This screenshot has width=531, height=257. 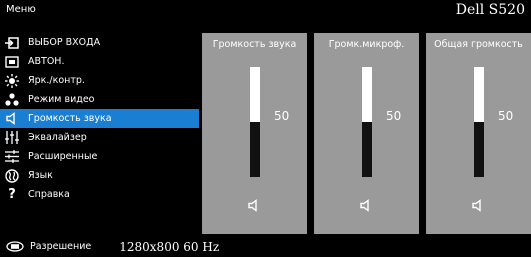 What do you see at coordinates (99, 99) in the screenshot?
I see `sidebar-item-video-mode: Режим видео` at bounding box center [99, 99].